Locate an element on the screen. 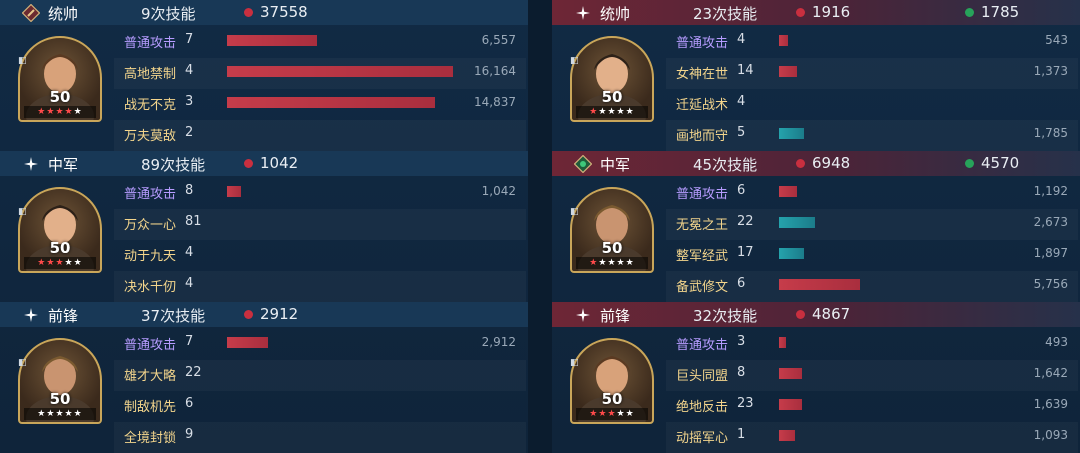 The width and height of the screenshot is (1080, 453). skill-name: 普通攻击 is located at coordinates (702, 43).